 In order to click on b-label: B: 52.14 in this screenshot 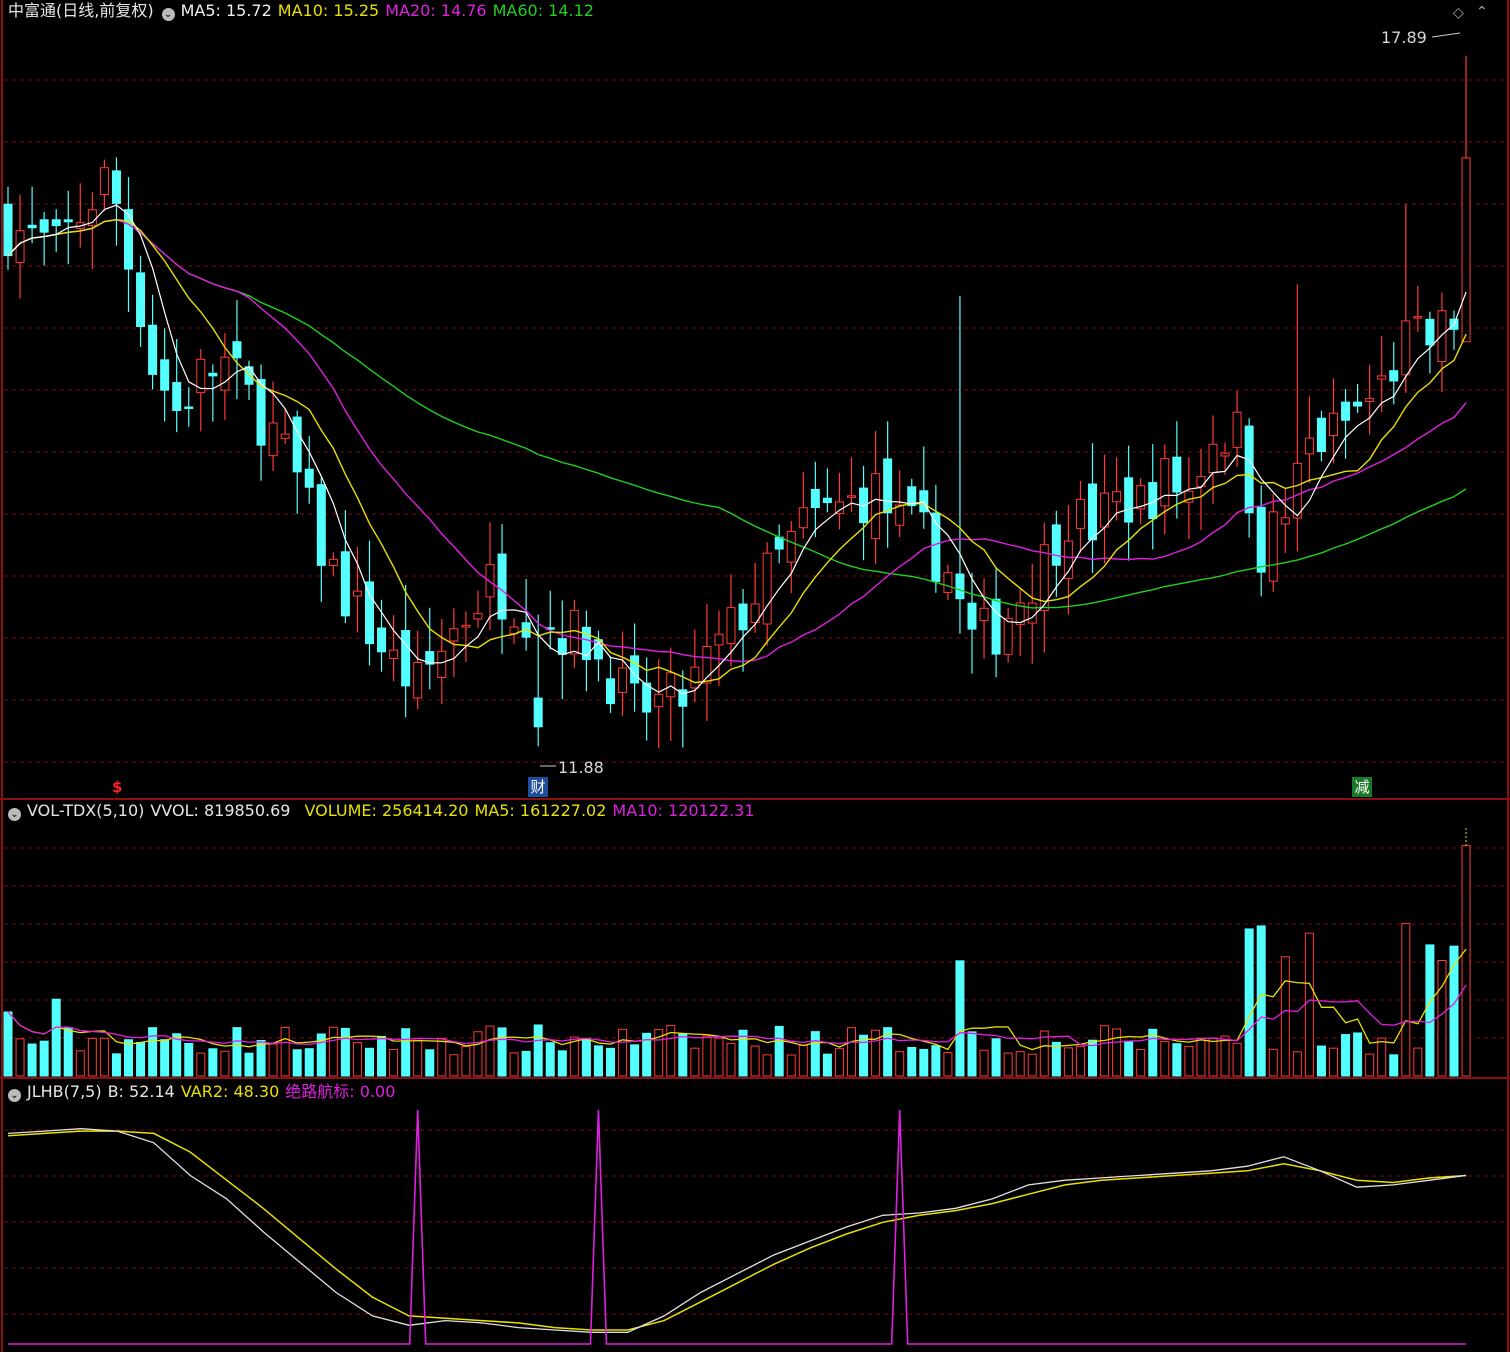, I will do `click(141, 1091)`.